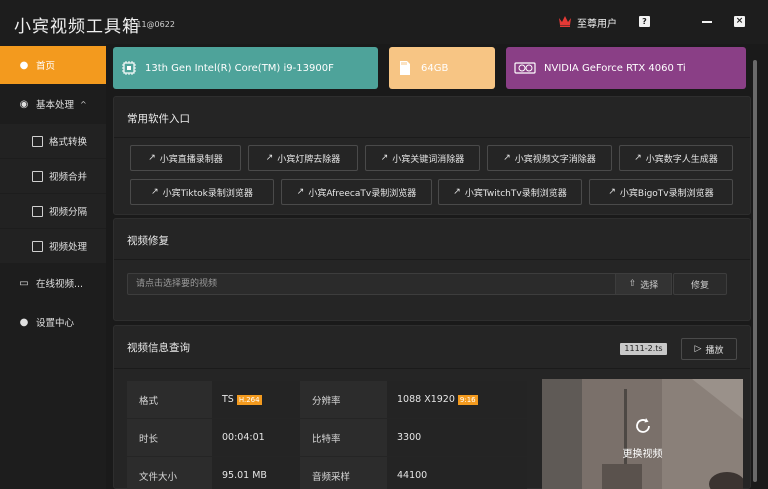  What do you see at coordinates (666, 193) in the screenshot?
I see `tool-label: 小宾BigoTv录制浏览器` at bounding box center [666, 193].